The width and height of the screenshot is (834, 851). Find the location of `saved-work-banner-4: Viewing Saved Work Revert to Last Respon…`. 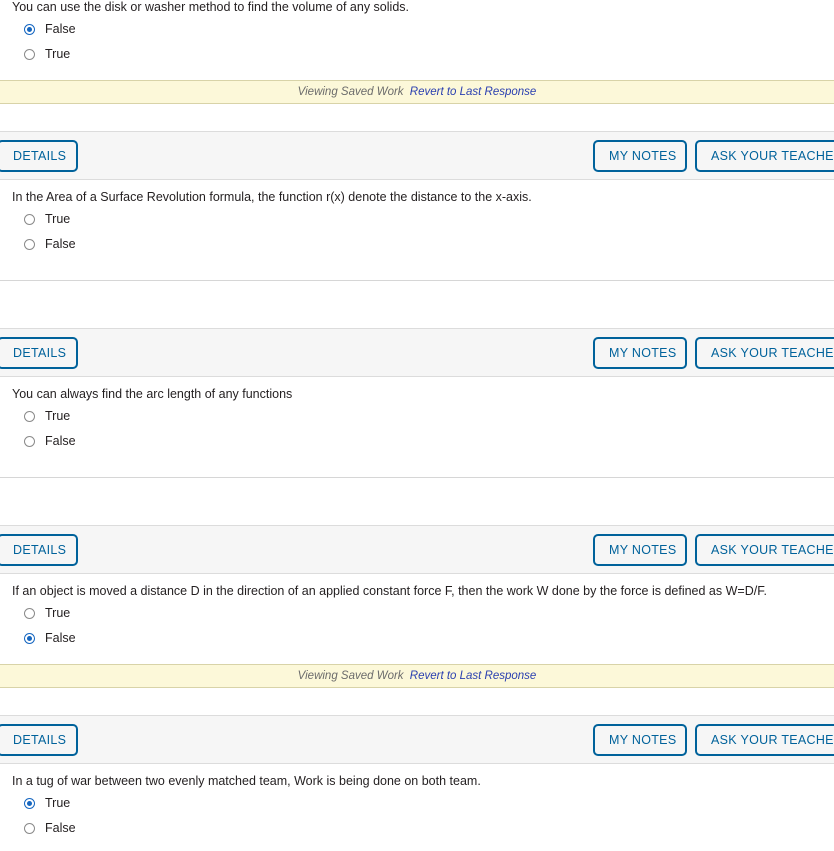

saved-work-banner-4: Viewing Saved Work Revert to Last Respon… is located at coordinates (417, 676).